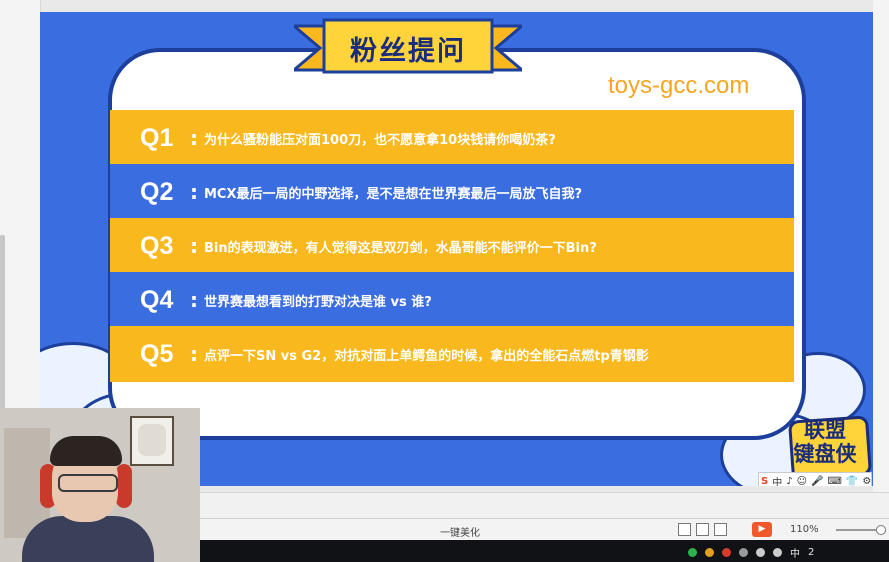  I want to click on question-row-1: Q1 : 为什么骚粉能压对面100刀，也不愿意拿10块钱请你喝奶茶?, so click(452, 138).